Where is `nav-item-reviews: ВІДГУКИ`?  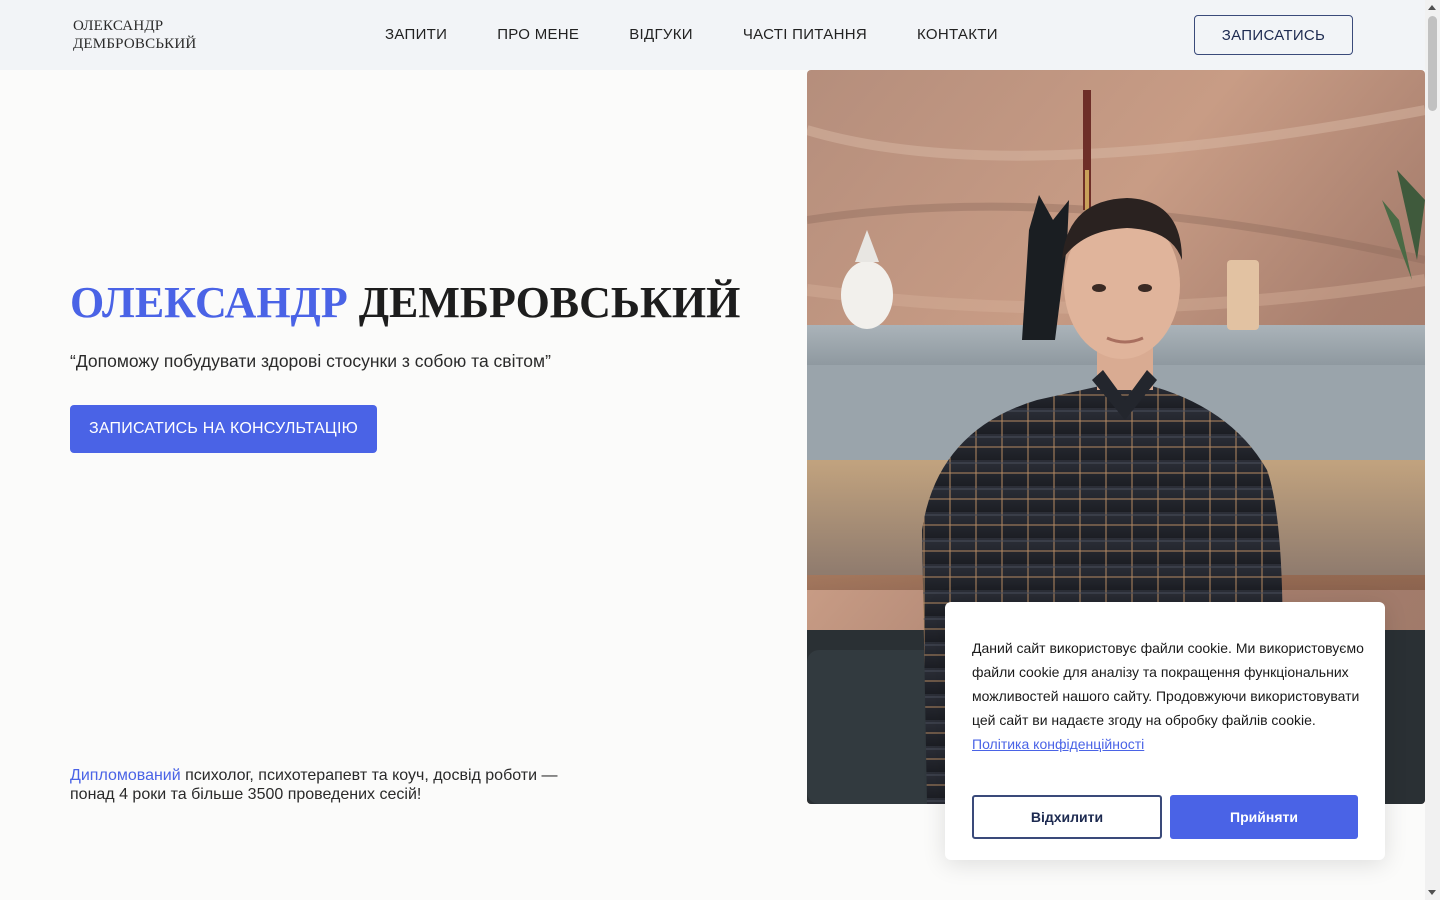
nav-item-reviews: ВІДГУКИ is located at coordinates (661, 34).